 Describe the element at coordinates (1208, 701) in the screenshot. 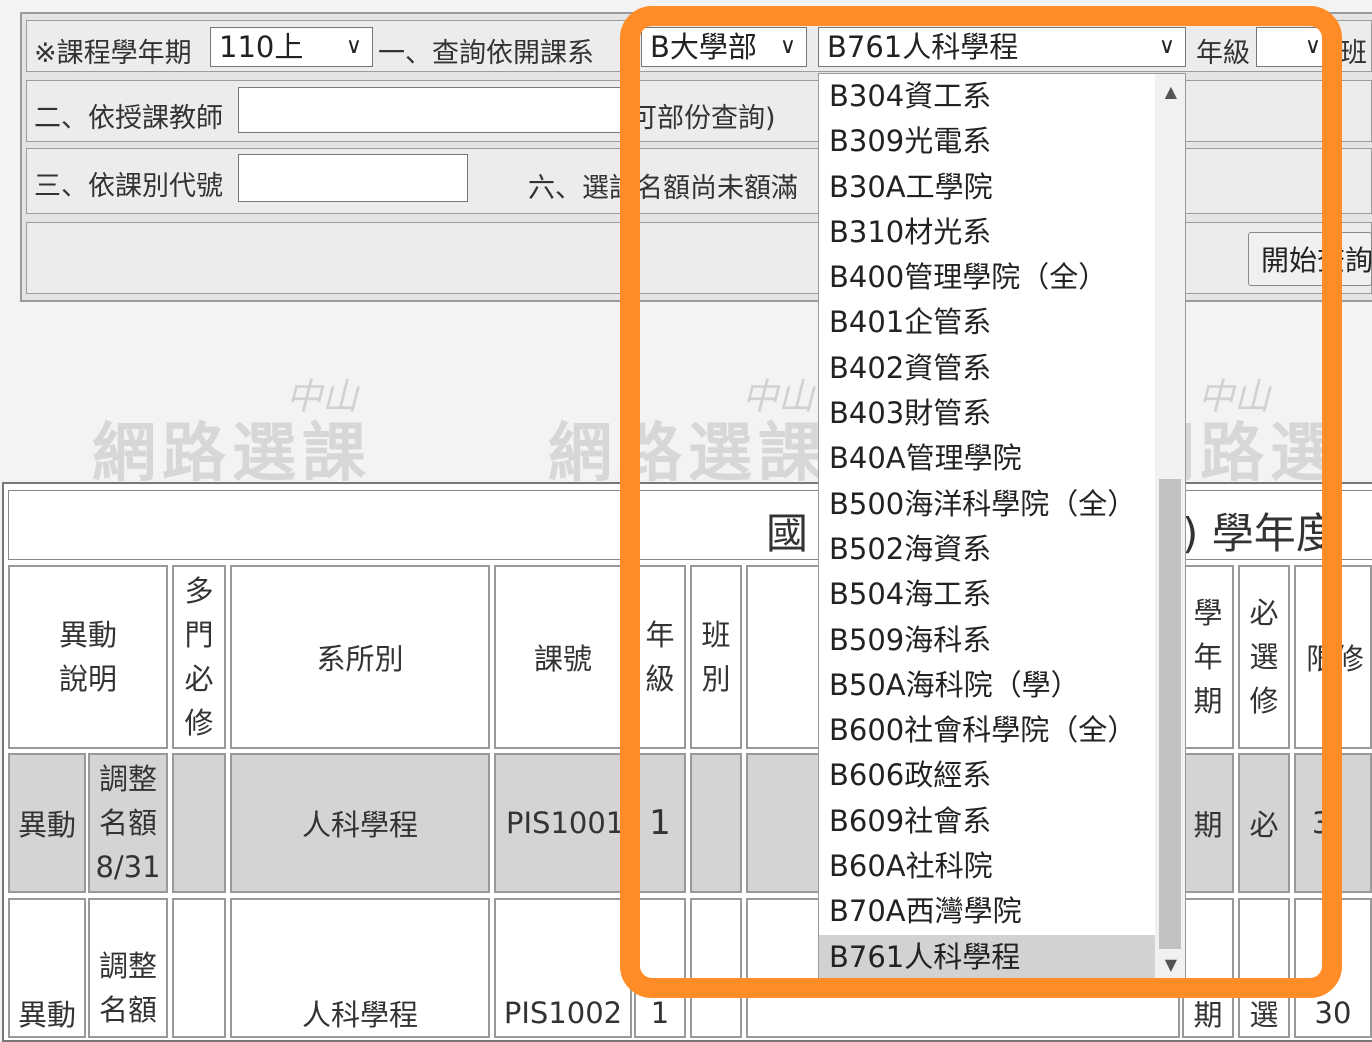

I see `header-term-3: 期` at that location.